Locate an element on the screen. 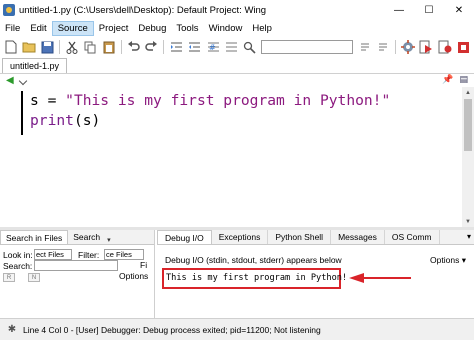 The width and height of the screenshot is (474, 340). menu-project: Project is located at coordinates (114, 28).